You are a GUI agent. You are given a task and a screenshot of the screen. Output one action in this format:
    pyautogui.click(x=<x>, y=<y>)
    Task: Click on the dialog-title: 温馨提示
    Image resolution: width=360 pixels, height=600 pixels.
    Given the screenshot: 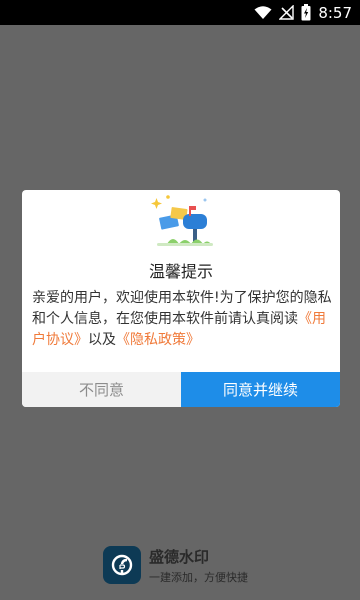 What is the action you would take?
    pyautogui.click(x=180, y=271)
    